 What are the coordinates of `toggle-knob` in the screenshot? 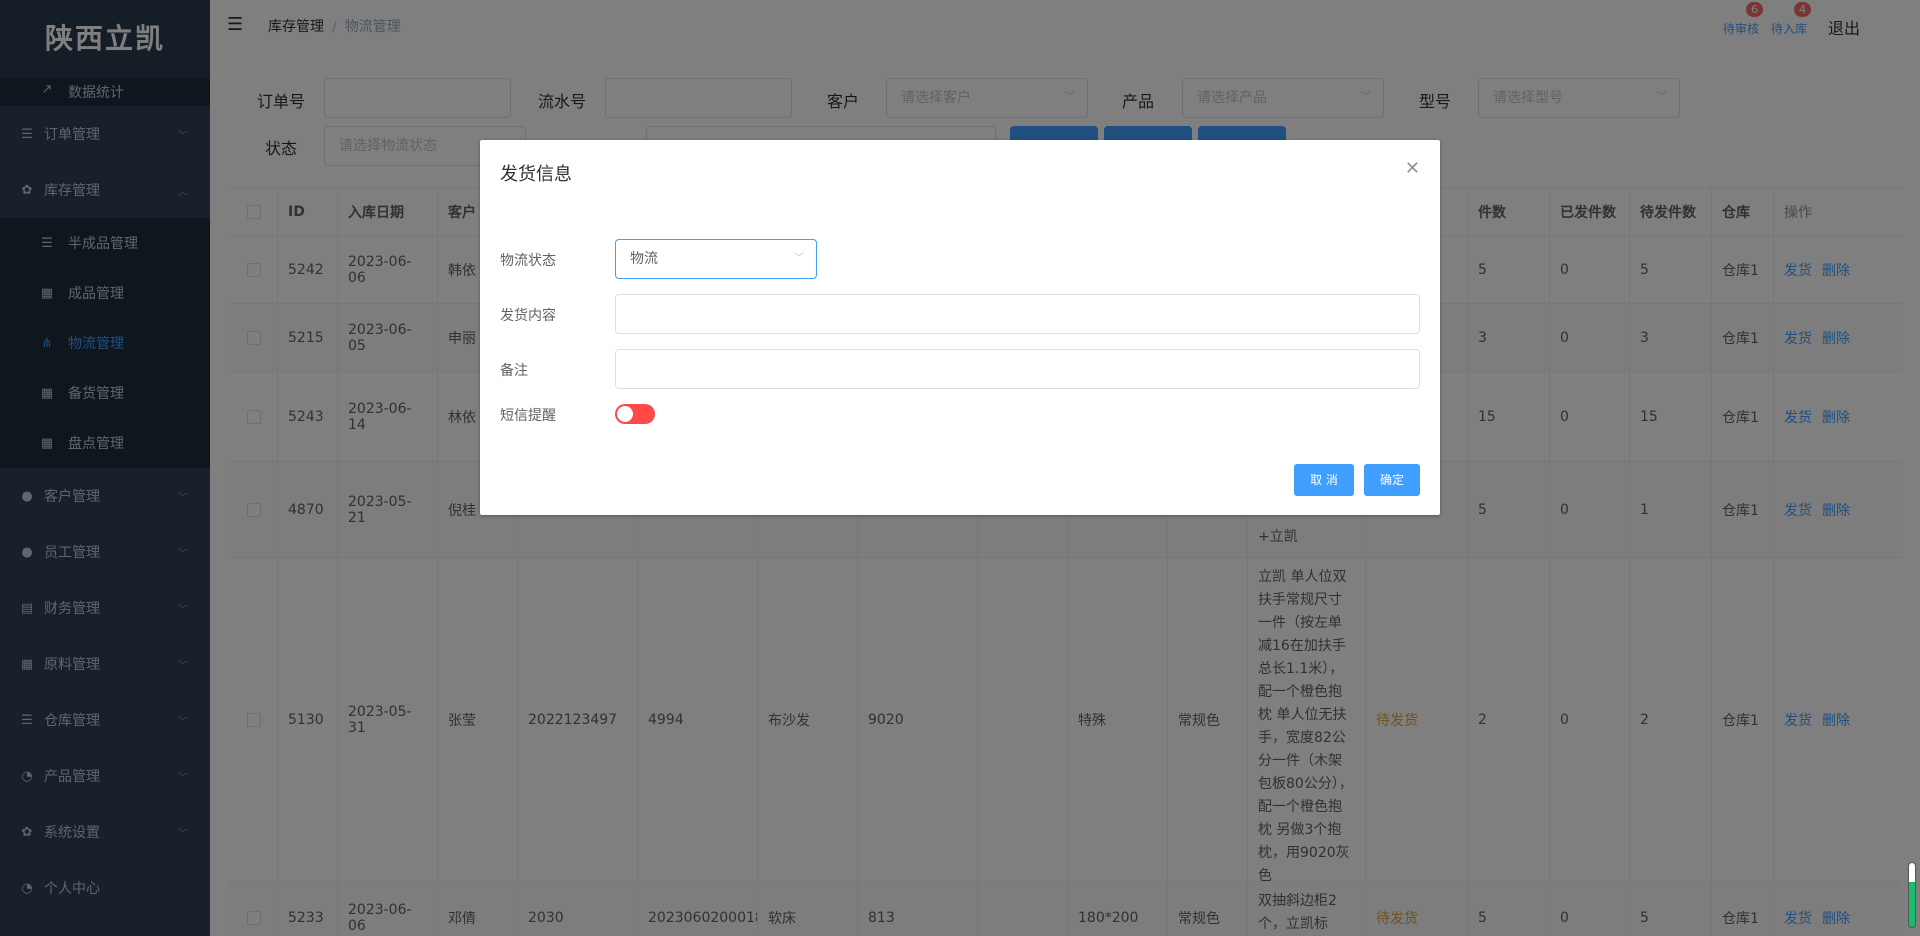 It's located at (625, 414).